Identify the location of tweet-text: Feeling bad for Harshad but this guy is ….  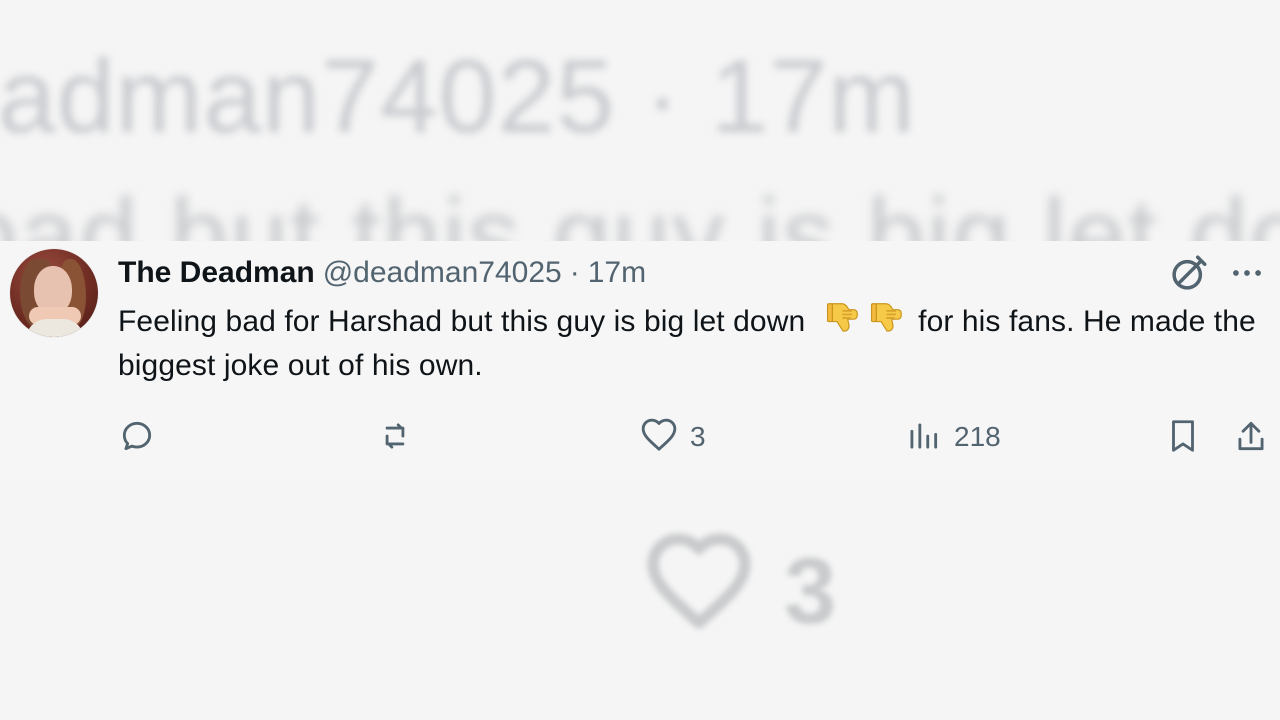
(688, 343).